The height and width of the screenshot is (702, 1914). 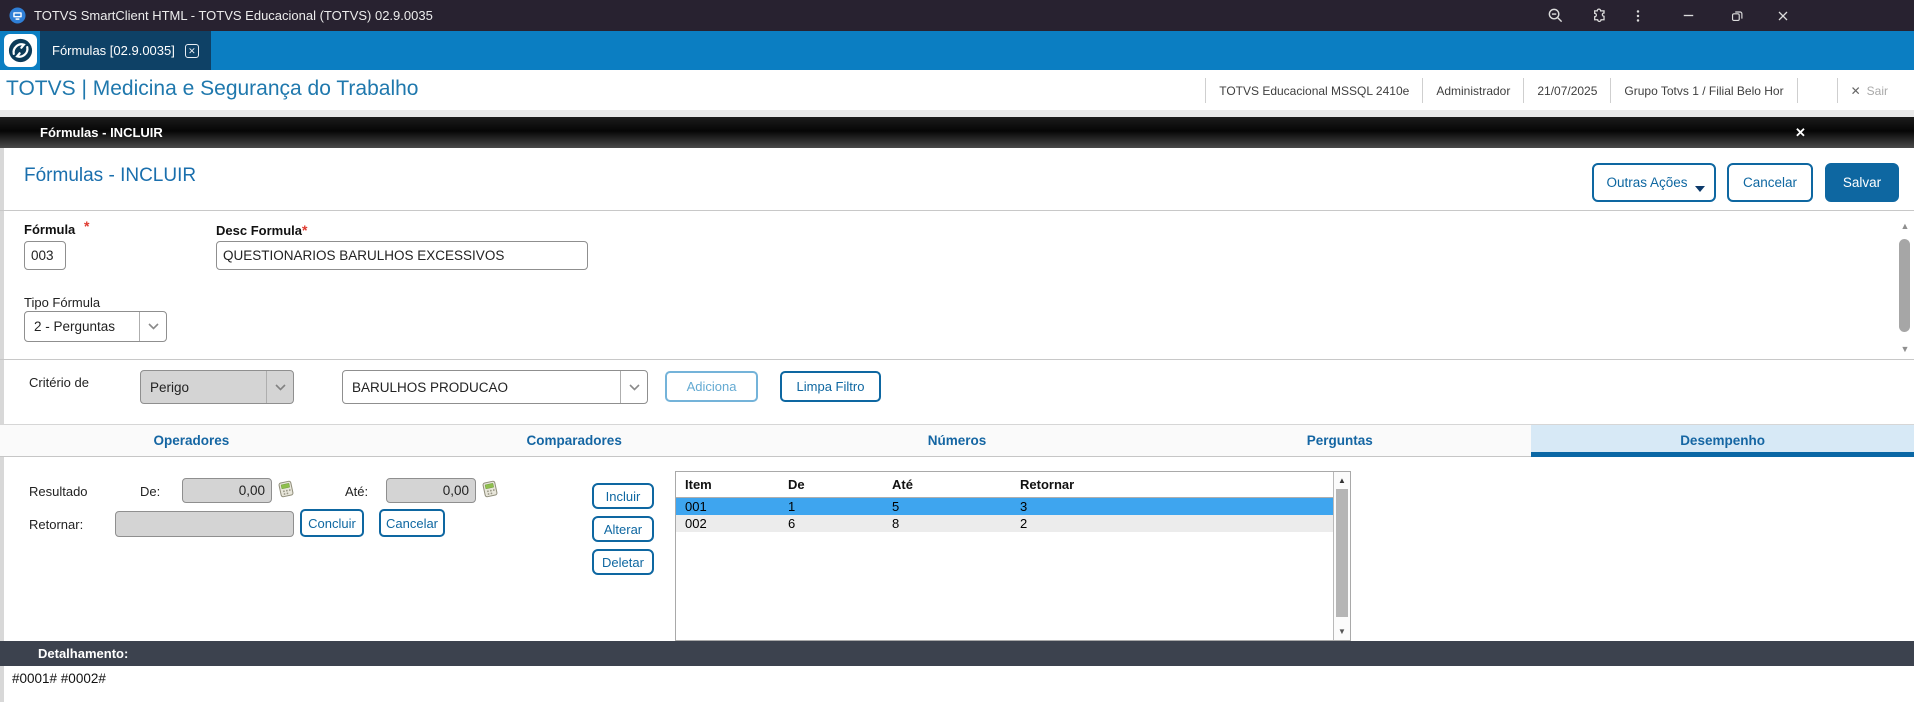 What do you see at coordinates (204, 524) in the screenshot?
I see `retornar-input` at bounding box center [204, 524].